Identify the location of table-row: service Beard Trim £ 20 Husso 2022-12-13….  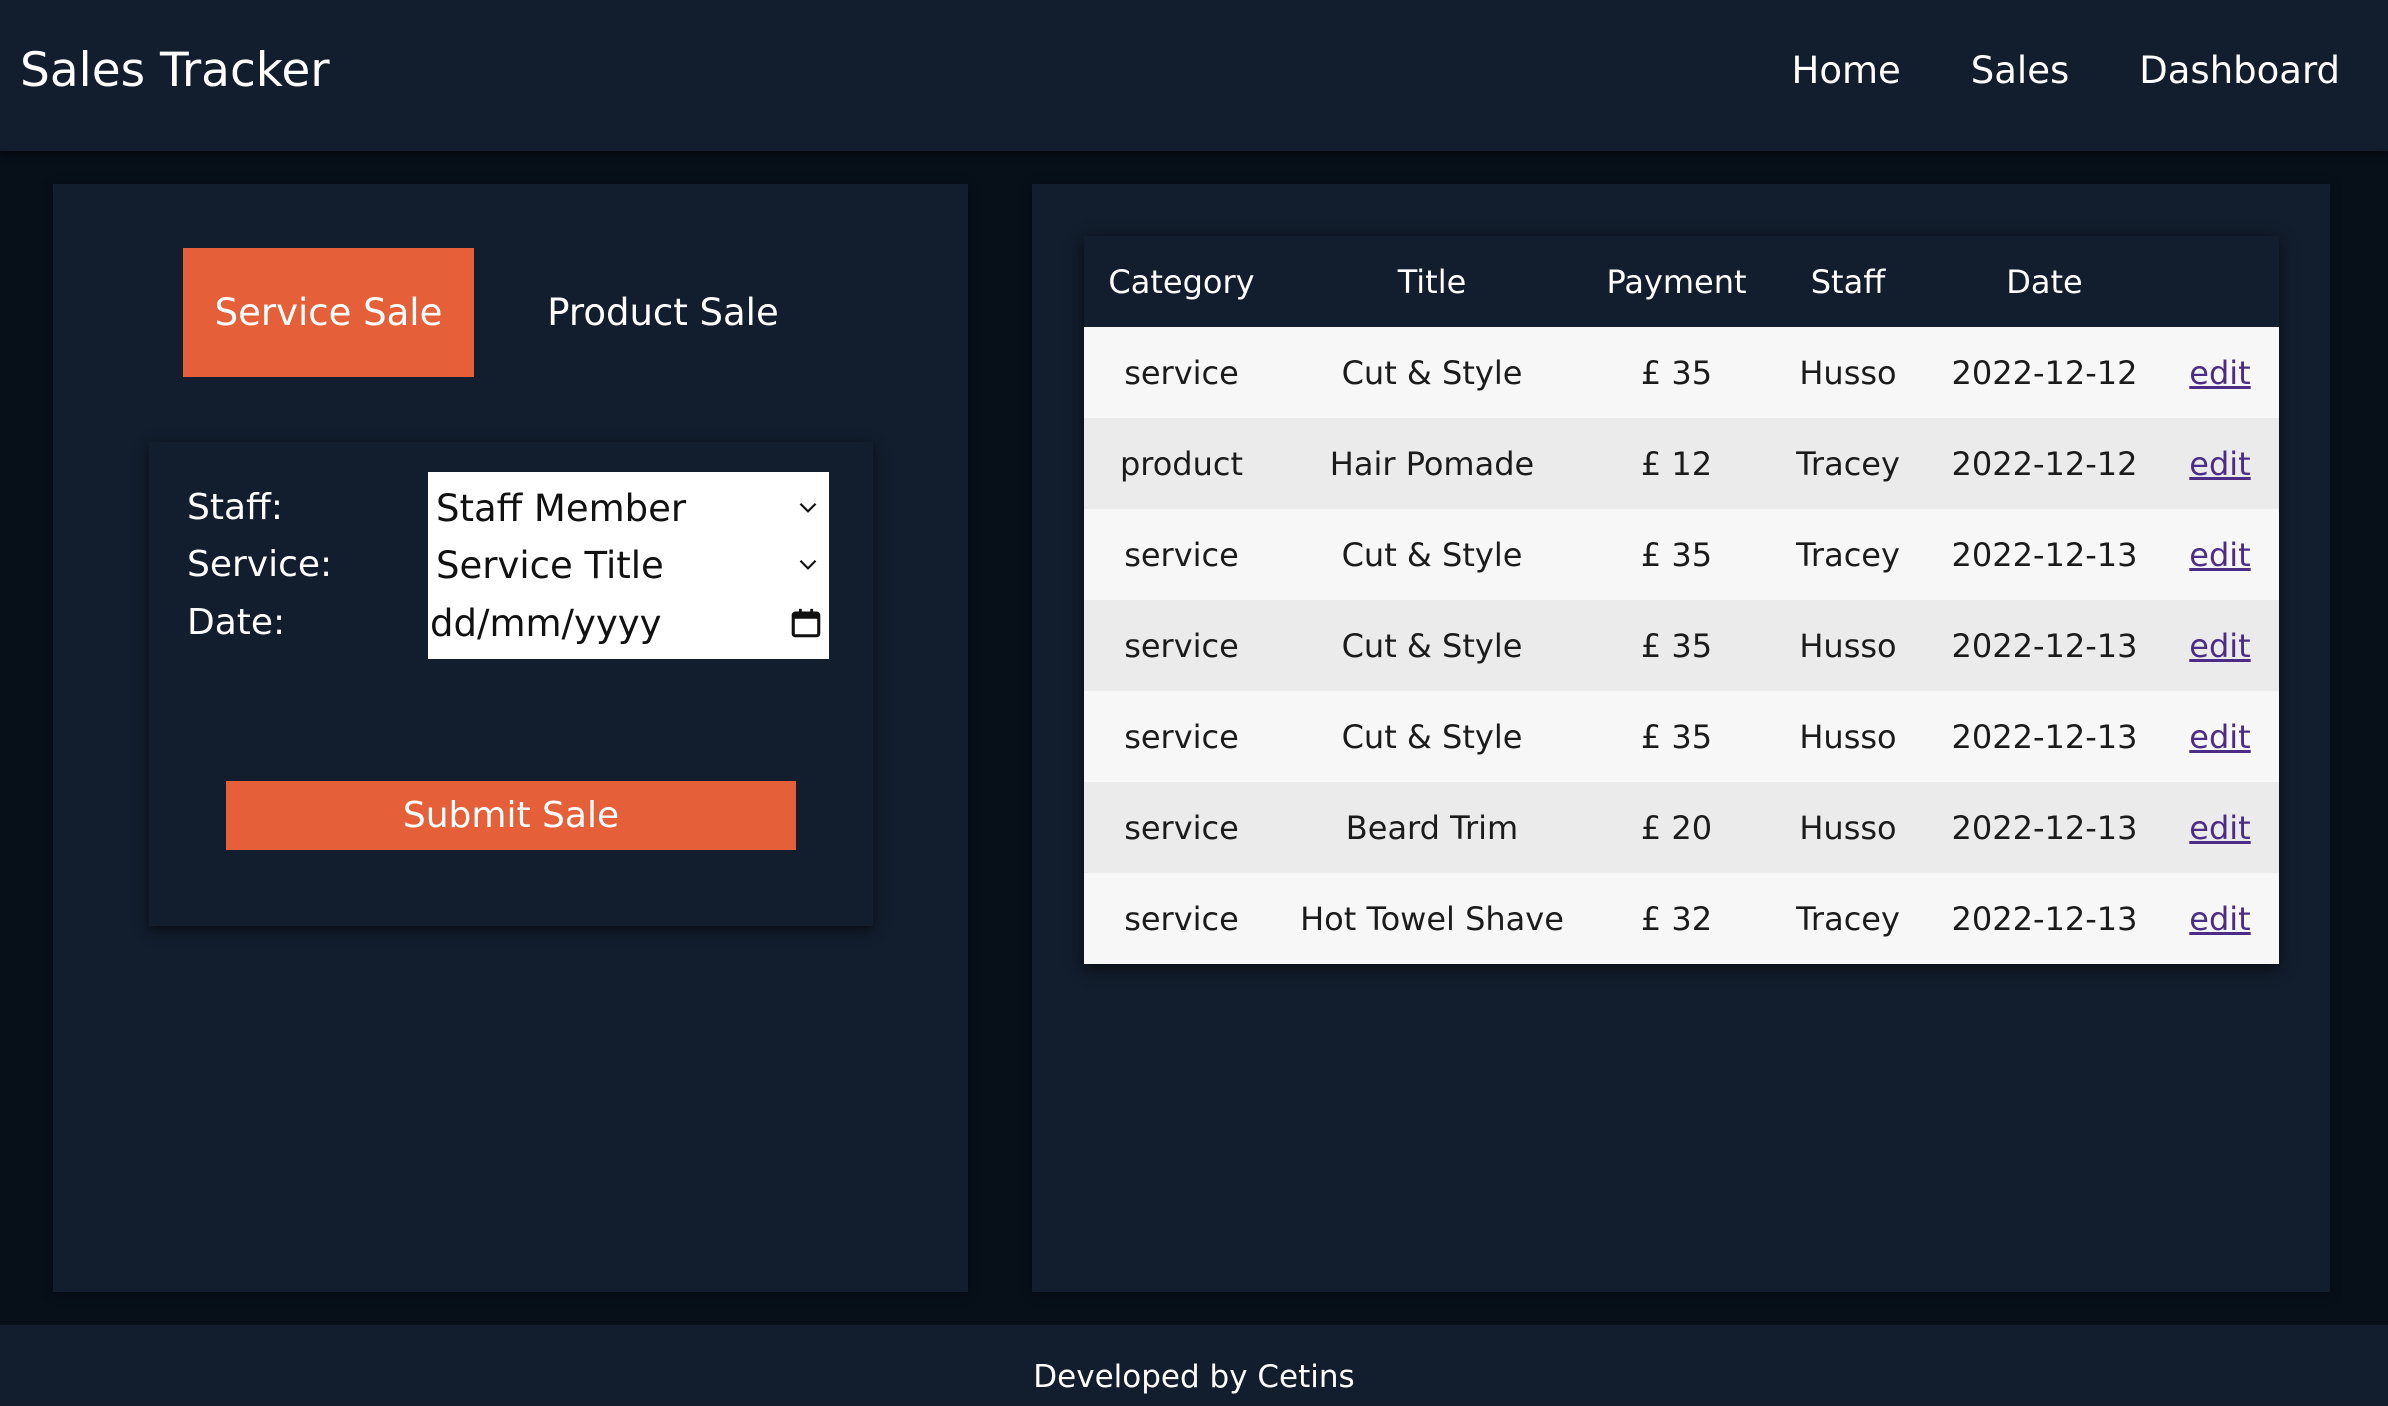
(1681, 827).